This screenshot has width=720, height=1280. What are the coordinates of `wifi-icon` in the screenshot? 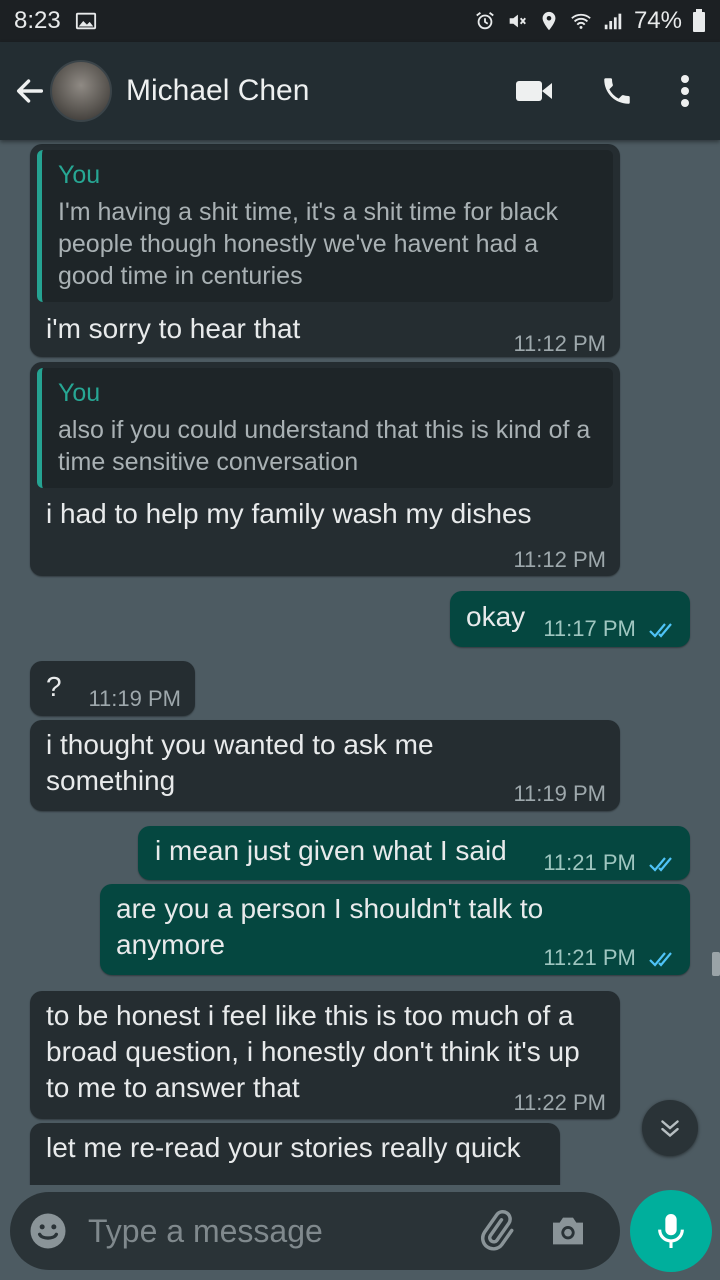 It's located at (581, 21).